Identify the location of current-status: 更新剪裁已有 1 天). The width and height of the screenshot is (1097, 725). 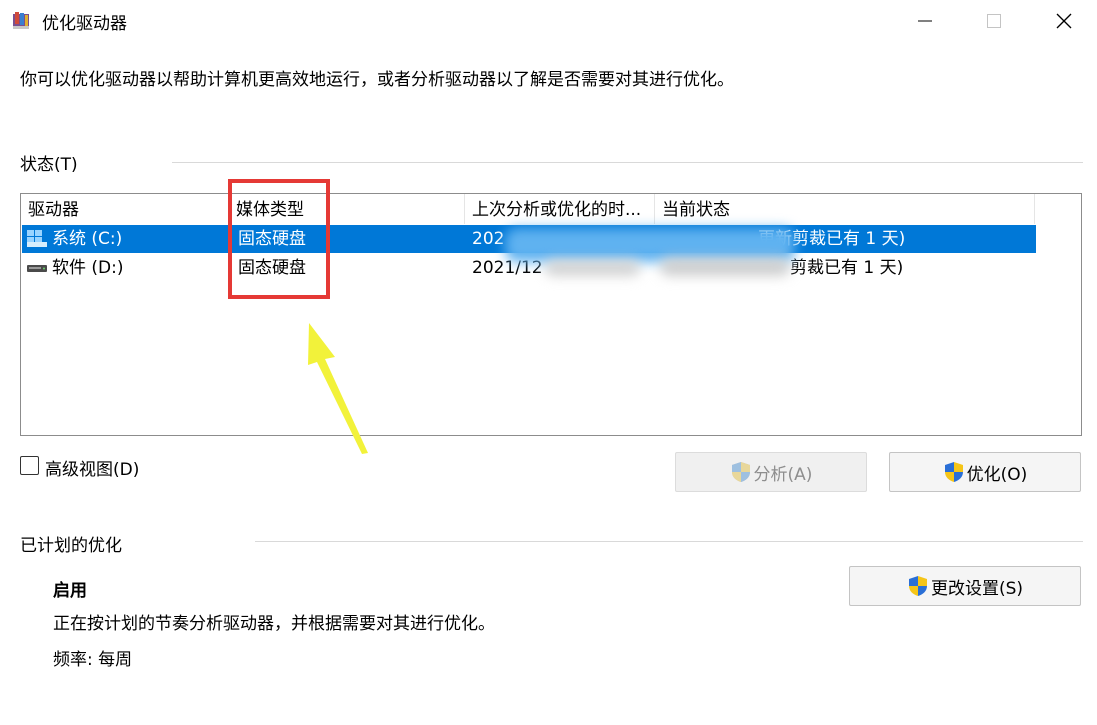
(832, 239).